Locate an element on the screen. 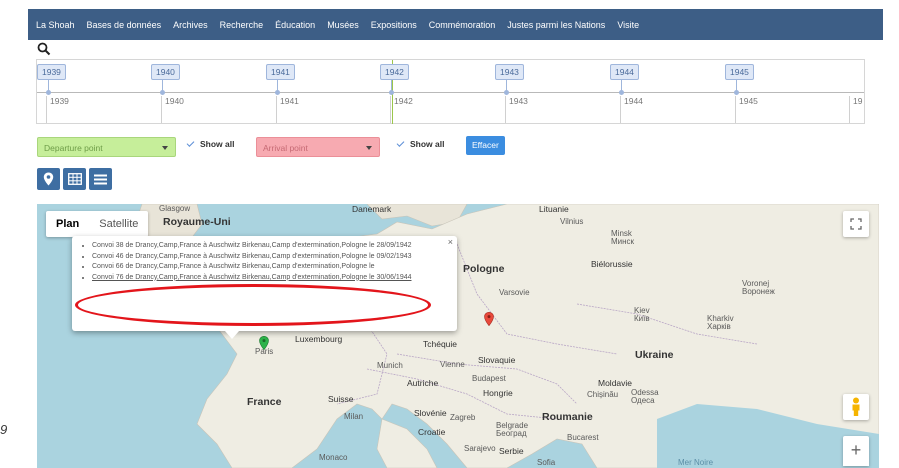 Image resolution: width=899 pixels, height=468 pixels. map-marker-green-icon is located at coordinates (264, 343).